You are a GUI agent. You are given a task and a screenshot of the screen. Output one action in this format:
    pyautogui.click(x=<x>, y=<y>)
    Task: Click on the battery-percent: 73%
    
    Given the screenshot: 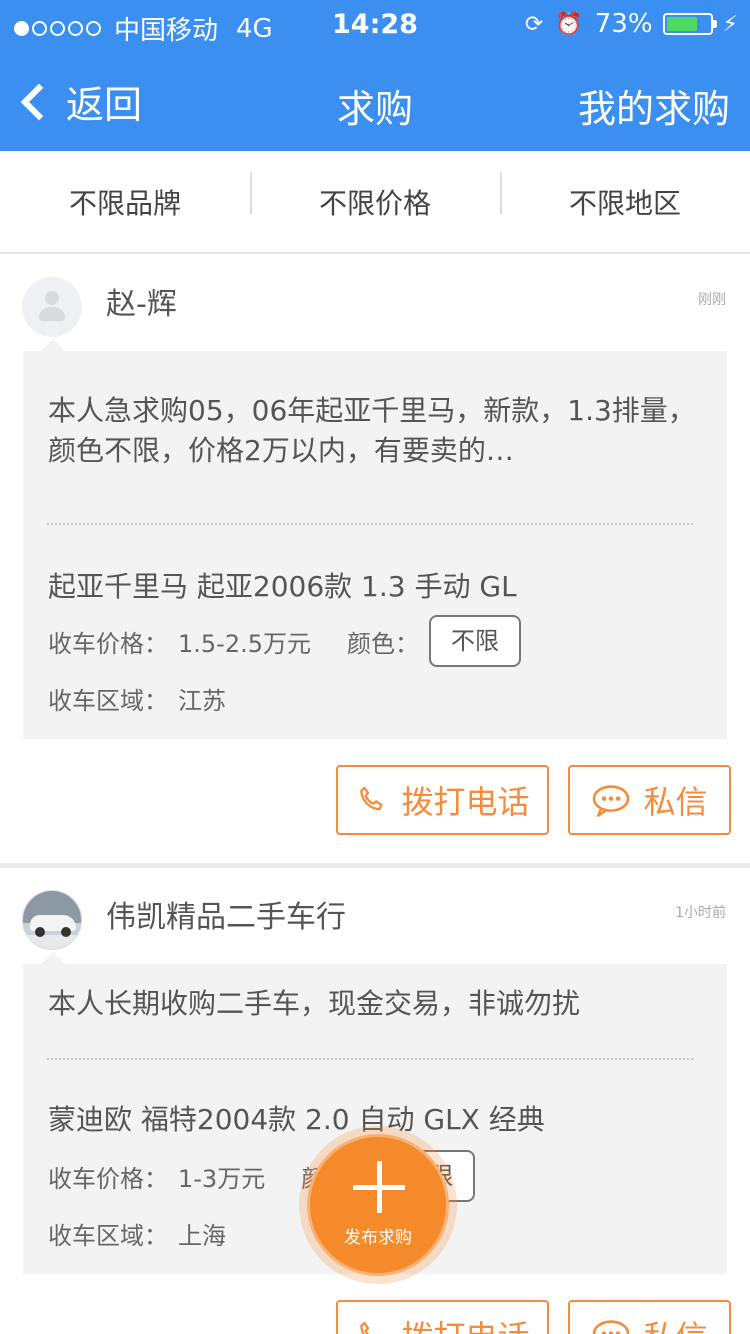 What is the action you would take?
    pyautogui.click(x=623, y=24)
    